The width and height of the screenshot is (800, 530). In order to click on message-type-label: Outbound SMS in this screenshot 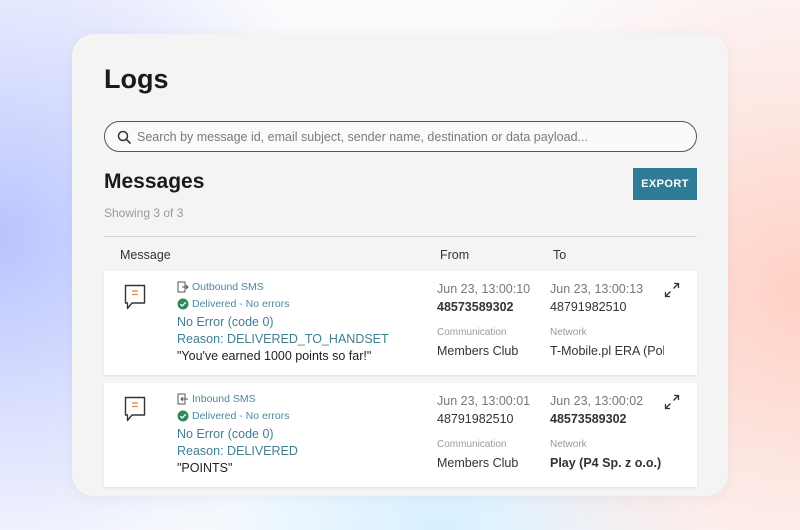, I will do `click(228, 287)`.